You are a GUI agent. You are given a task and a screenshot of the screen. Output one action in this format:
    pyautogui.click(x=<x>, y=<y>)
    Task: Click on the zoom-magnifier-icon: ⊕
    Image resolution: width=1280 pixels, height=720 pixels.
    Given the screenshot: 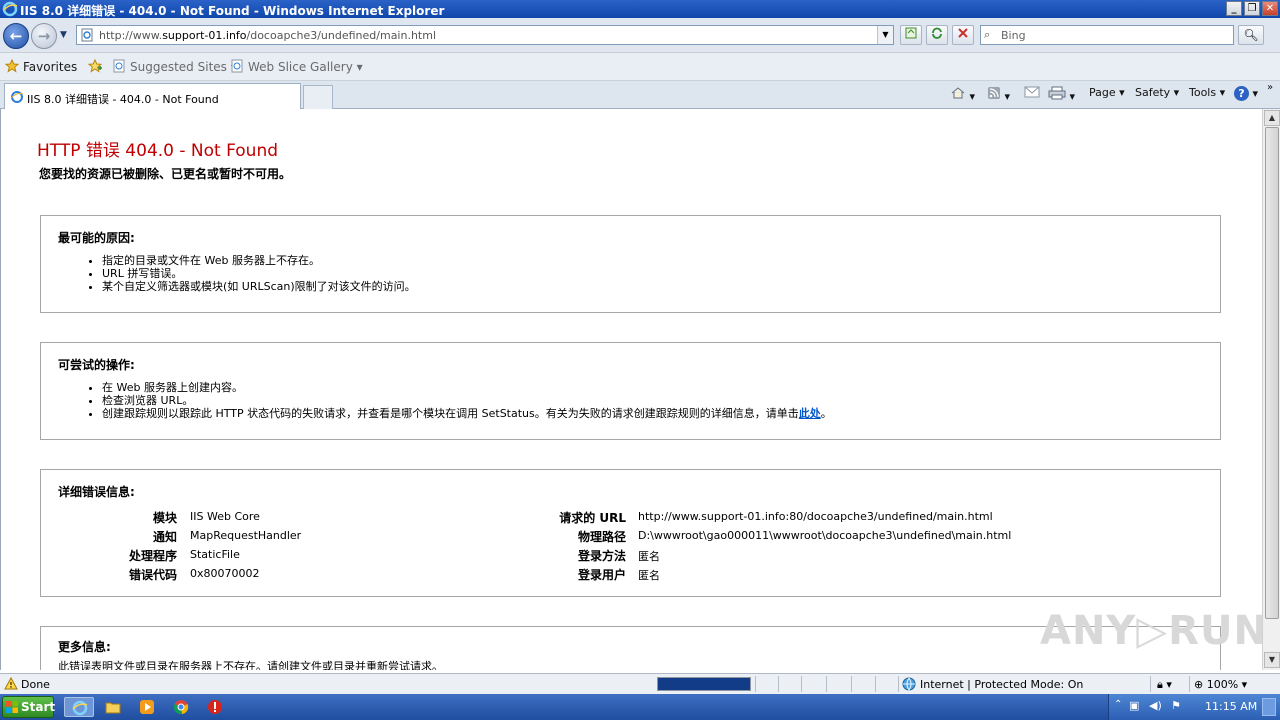 What is the action you would take?
    pyautogui.click(x=1199, y=684)
    